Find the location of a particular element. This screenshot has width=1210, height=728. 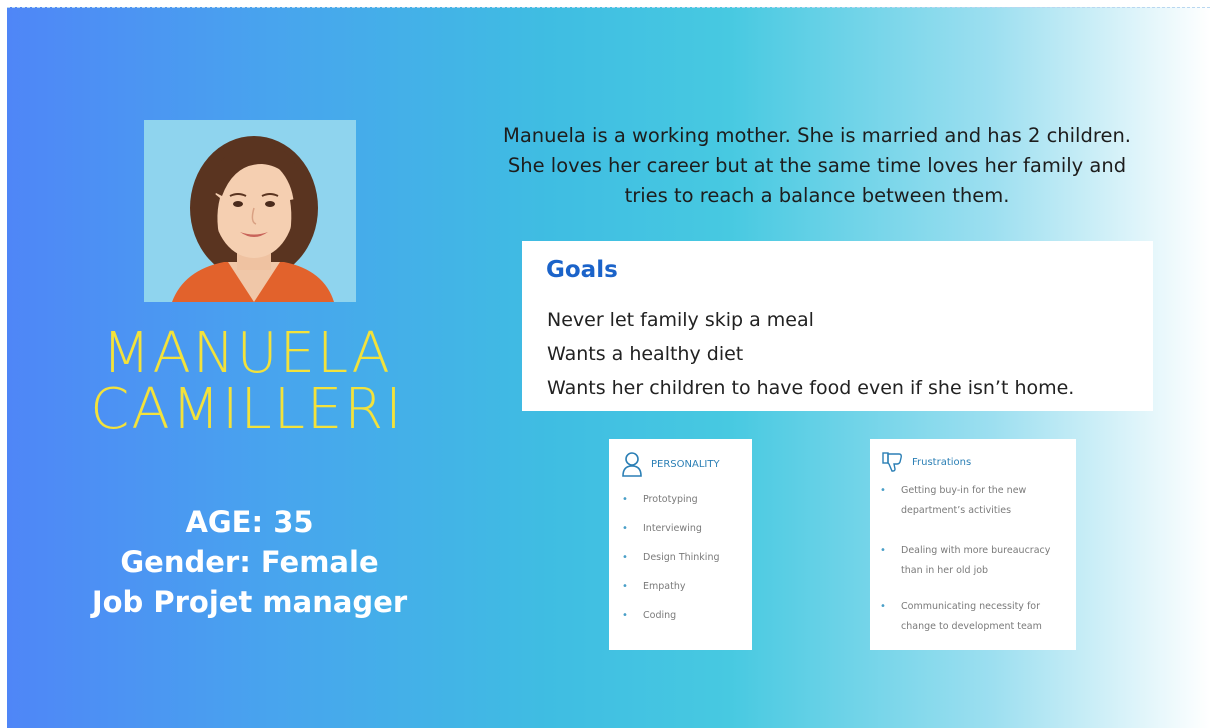

persona-photo is located at coordinates (250, 211).